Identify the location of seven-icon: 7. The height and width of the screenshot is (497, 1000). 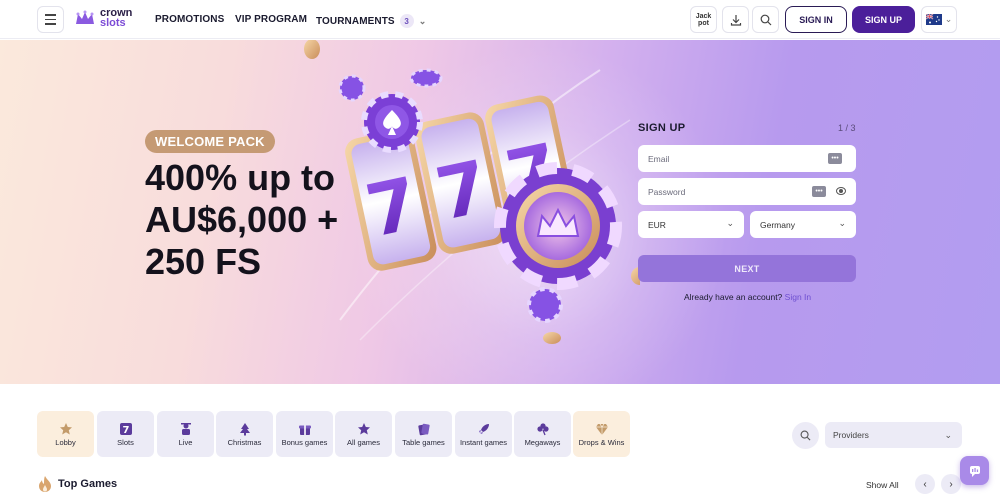
(125, 429).